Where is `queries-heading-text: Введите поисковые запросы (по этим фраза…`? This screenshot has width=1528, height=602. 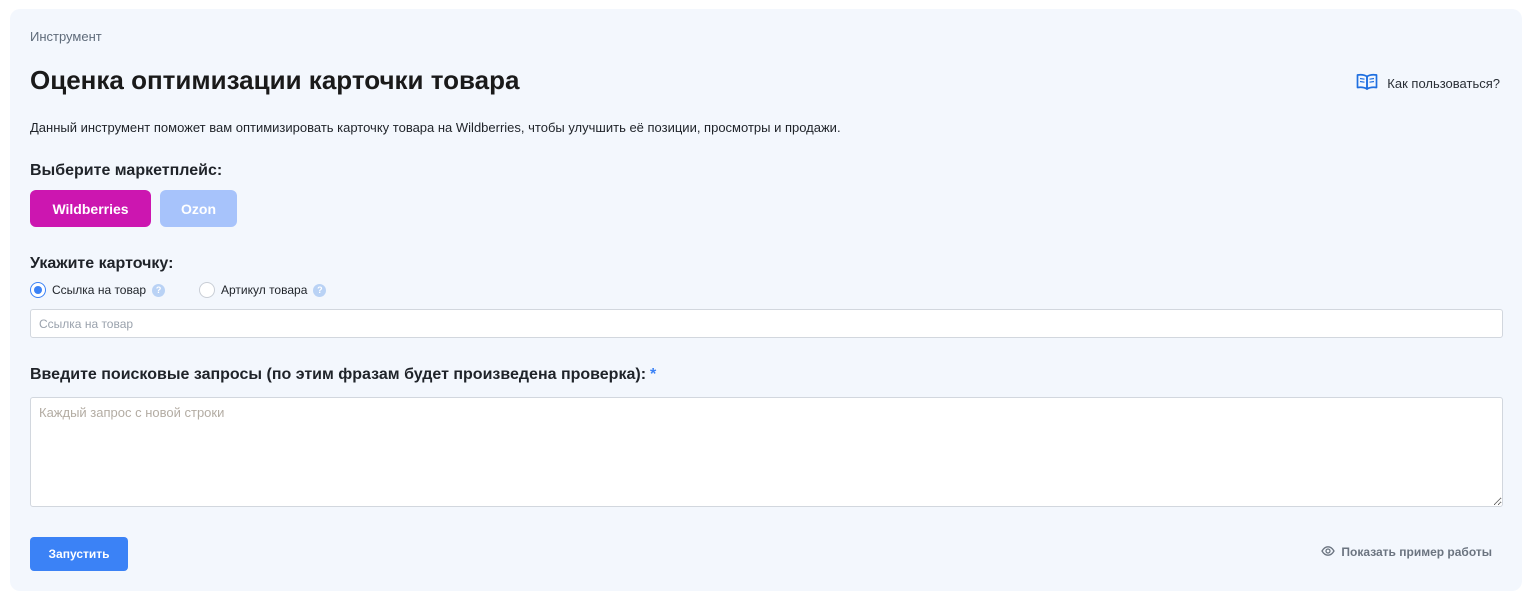 queries-heading-text: Введите поисковые запросы (по этим фраза… is located at coordinates (338, 374).